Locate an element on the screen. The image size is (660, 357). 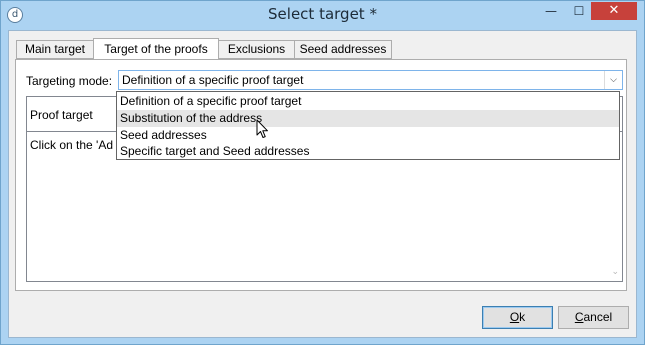
title-bar: d Select target * — ☐ ✕ is located at coordinates (322, 15).